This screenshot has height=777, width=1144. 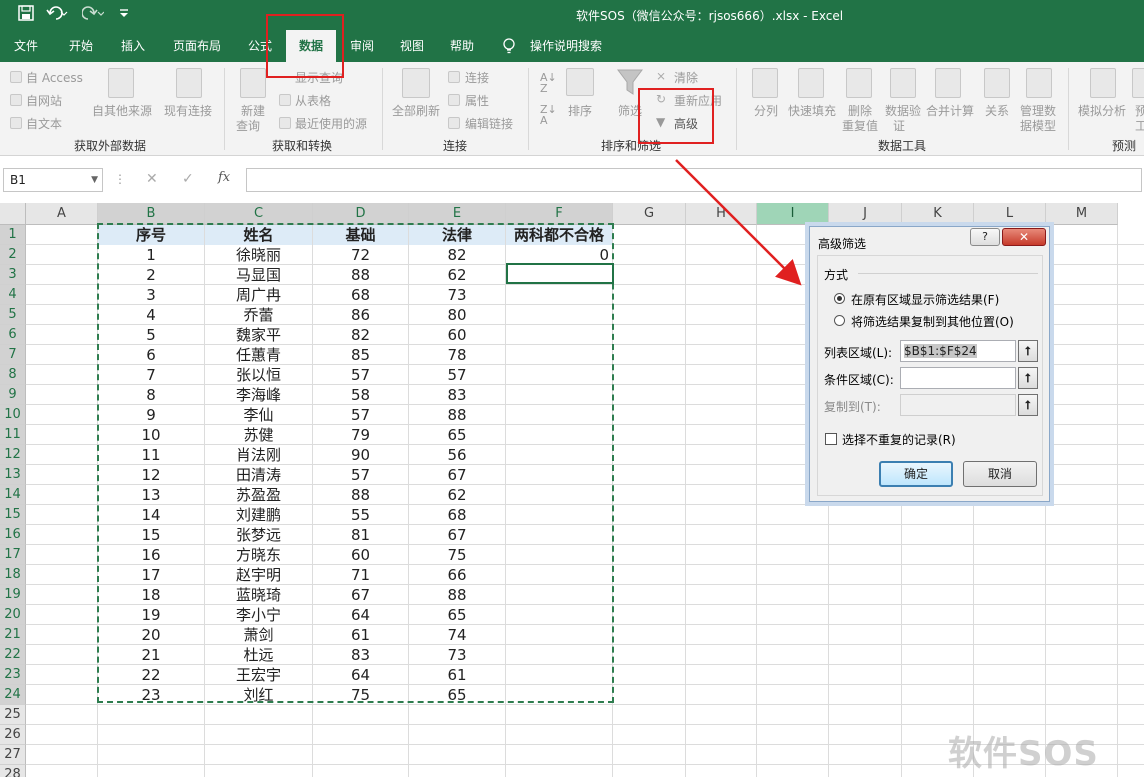 What do you see at coordinates (839, 320) in the screenshot?
I see `radio-copy-to-location` at bounding box center [839, 320].